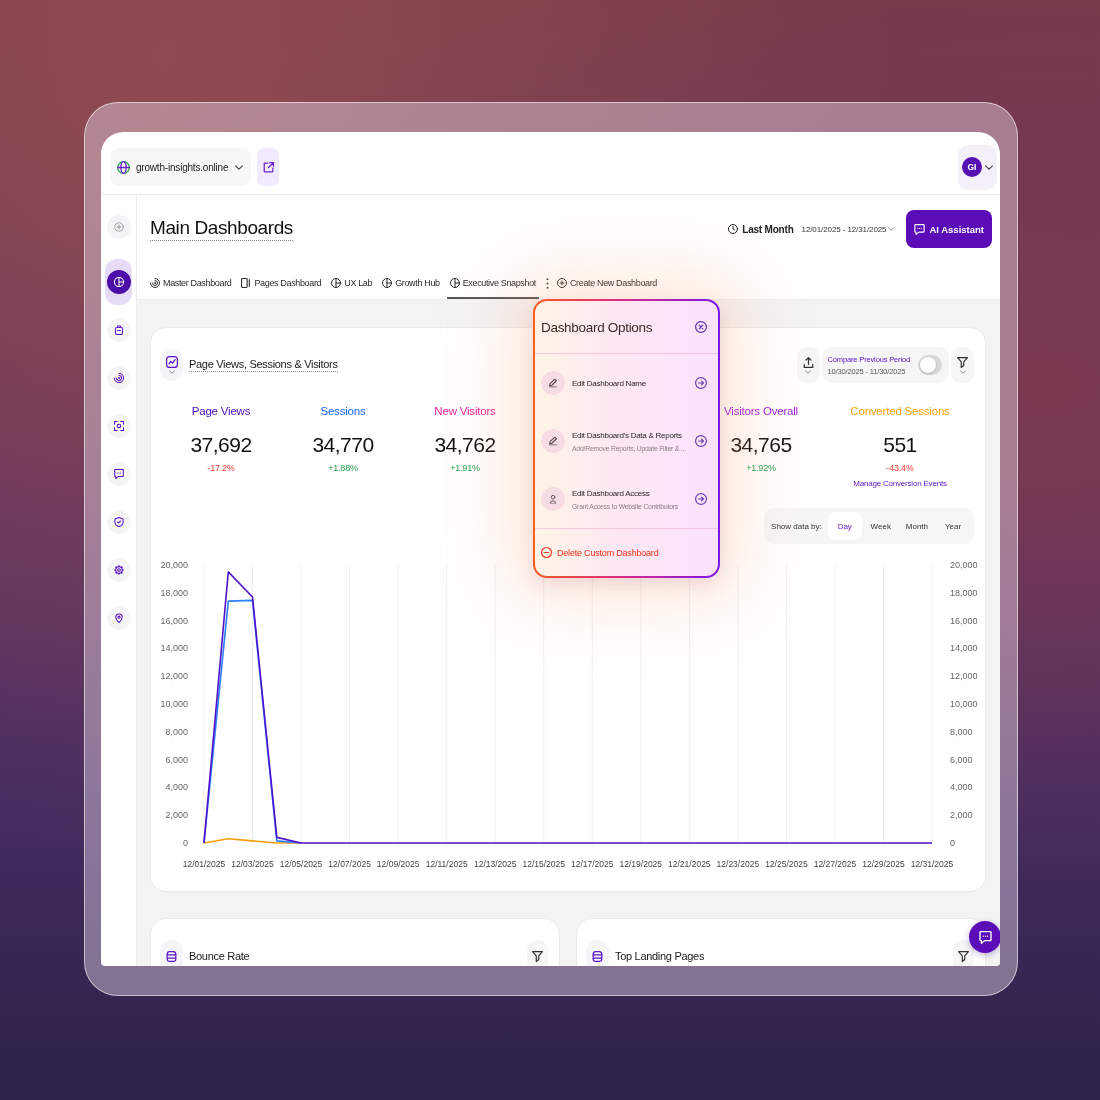 The height and width of the screenshot is (1100, 1100). Describe the element at coordinates (118, 522) in the screenshot. I see `shield-icon` at that location.